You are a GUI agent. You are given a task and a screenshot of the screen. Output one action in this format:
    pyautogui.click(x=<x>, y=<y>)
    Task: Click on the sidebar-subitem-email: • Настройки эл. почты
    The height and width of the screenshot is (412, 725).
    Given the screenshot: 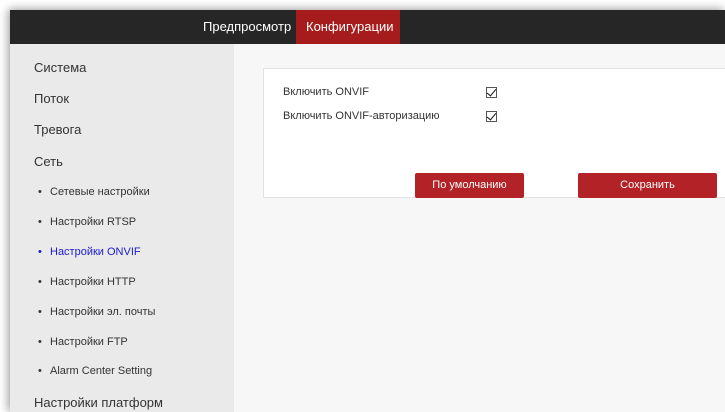 What is the action you would take?
    pyautogui.click(x=96, y=312)
    